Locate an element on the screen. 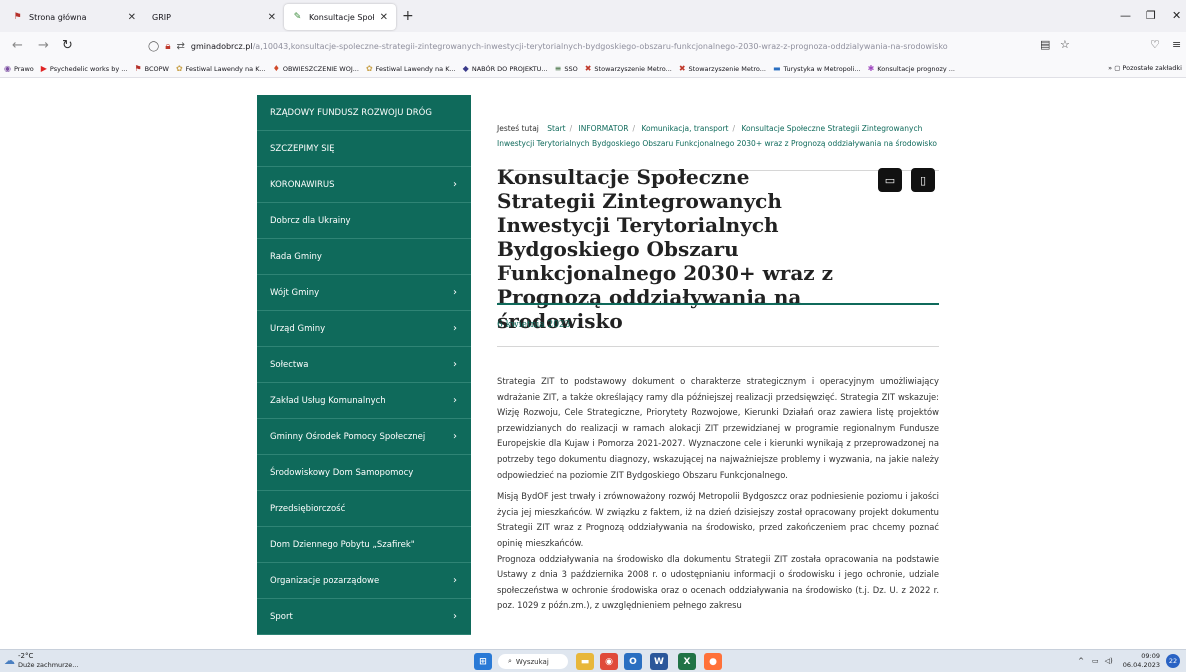  bookmark-item: ≡ SSO is located at coordinates (566, 68).